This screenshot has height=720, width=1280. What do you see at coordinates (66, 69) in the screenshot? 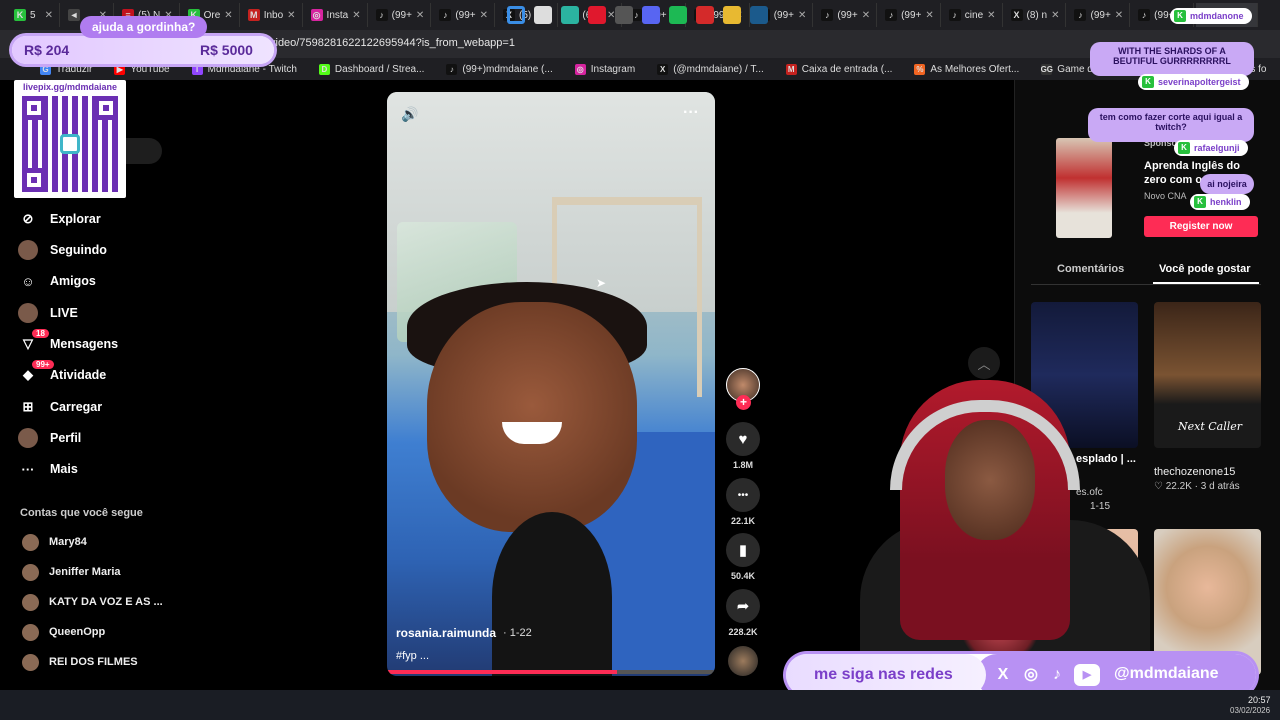
I see `bookmark-item: G Traduzir` at bounding box center [66, 69].